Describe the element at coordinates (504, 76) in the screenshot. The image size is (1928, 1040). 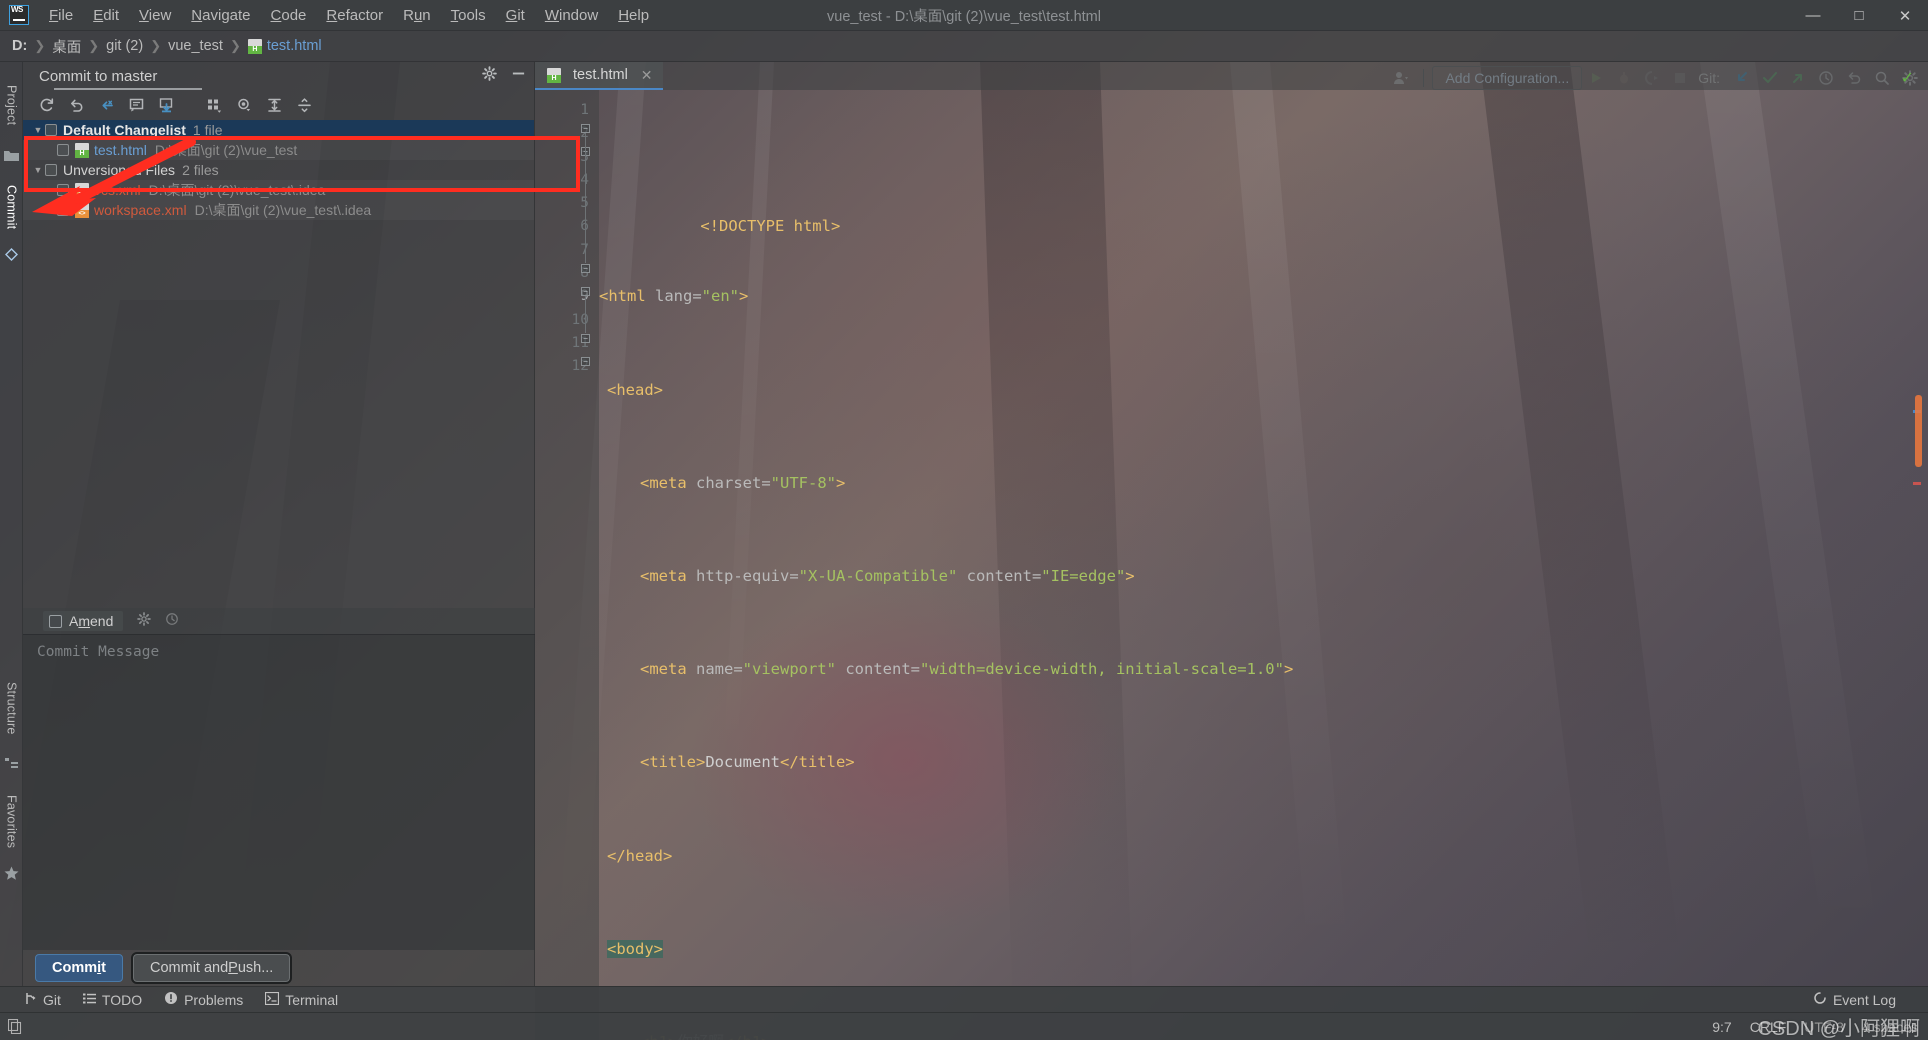
I see `commit-panel-header-actions` at that location.